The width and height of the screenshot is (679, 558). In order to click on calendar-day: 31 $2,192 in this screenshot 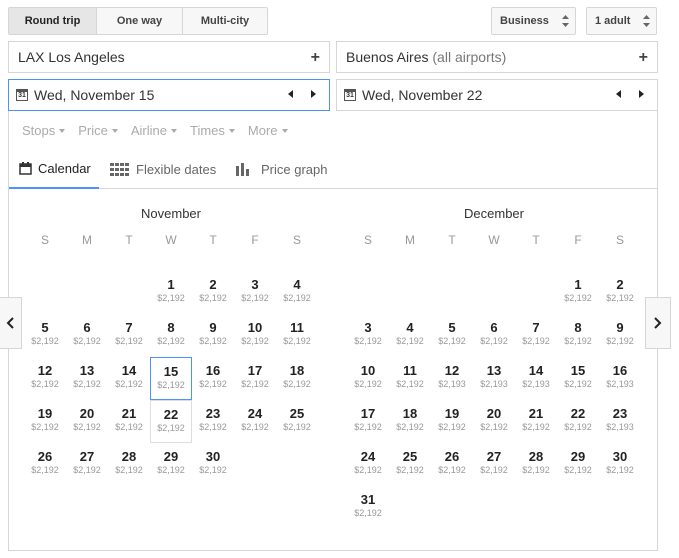, I will do `click(368, 507)`.